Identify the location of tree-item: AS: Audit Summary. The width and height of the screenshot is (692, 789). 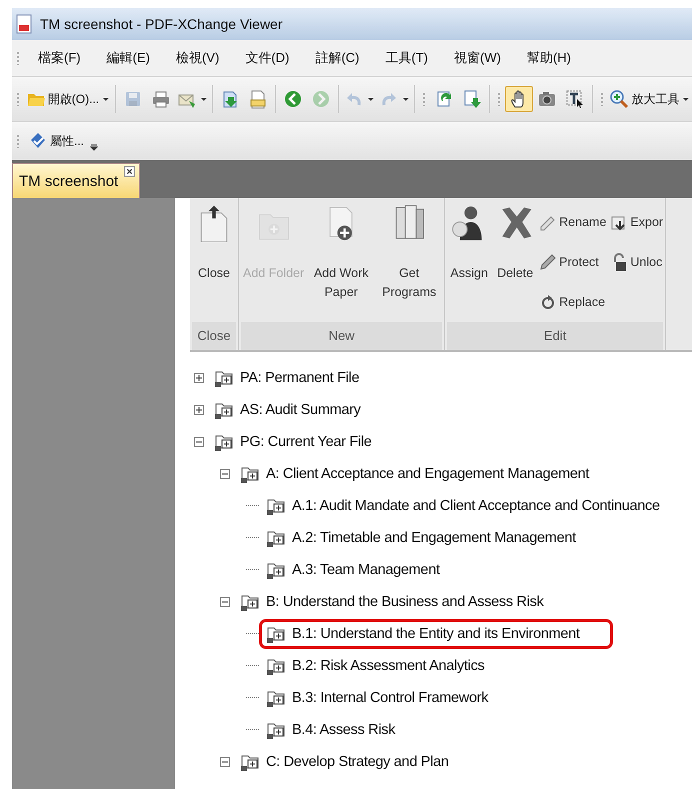
(300, 410).